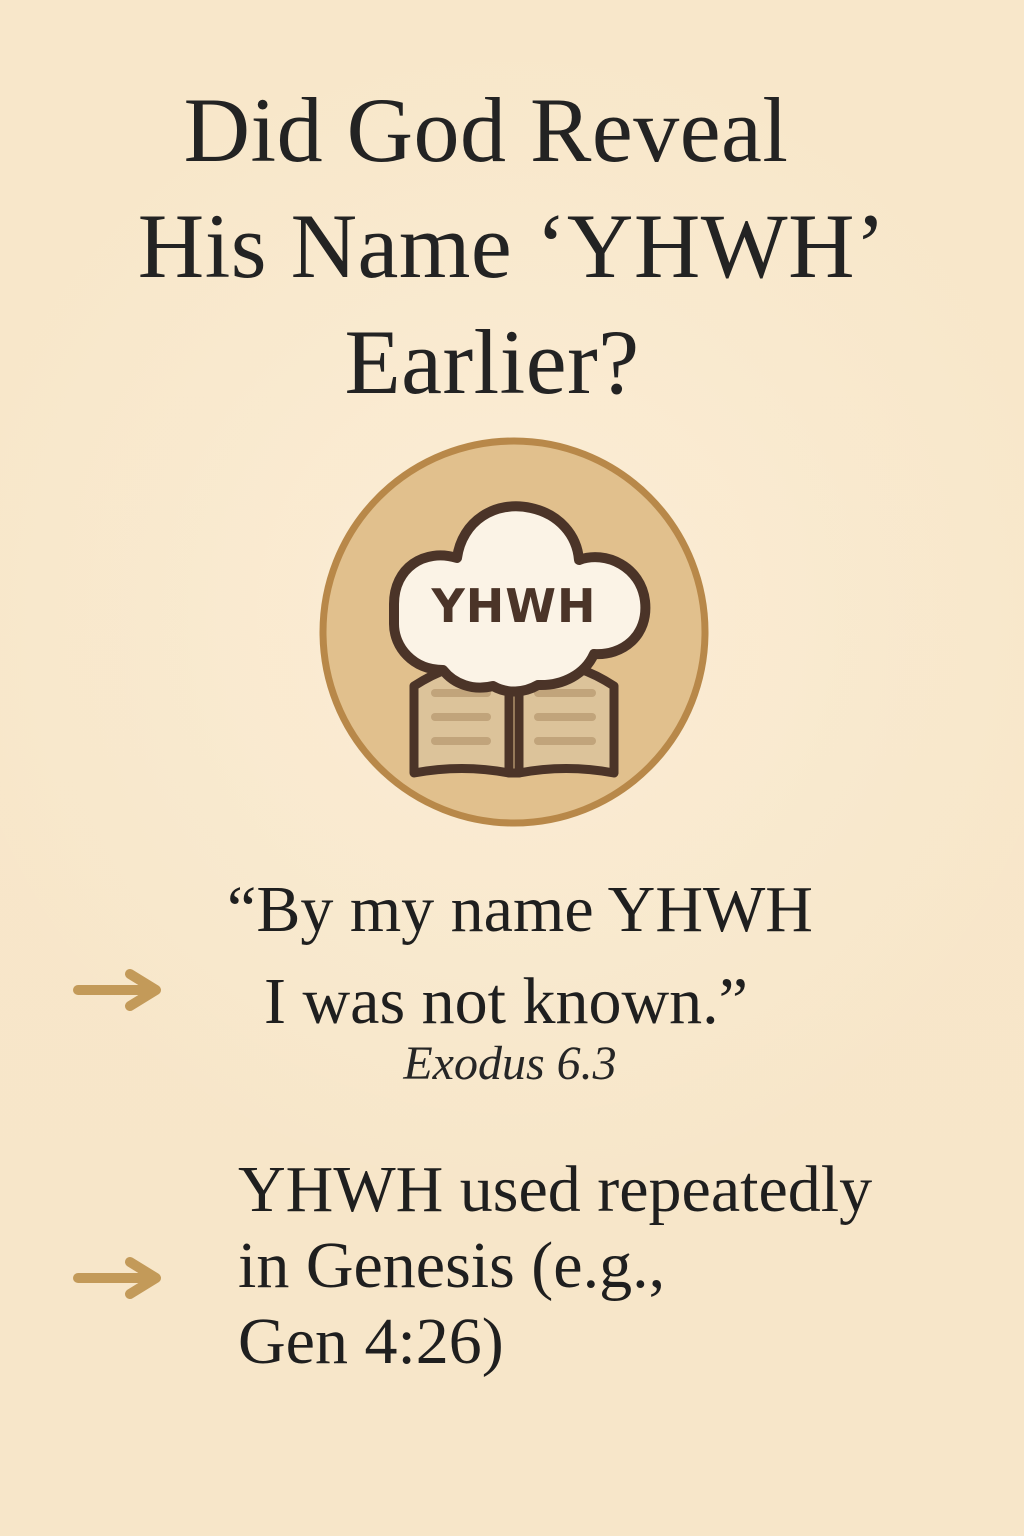 Image resolution: width=1024 pixels, height=1536 pixels. I want to click on quote-block: “By my name YHWH I was not known.”, so click(512, 956).